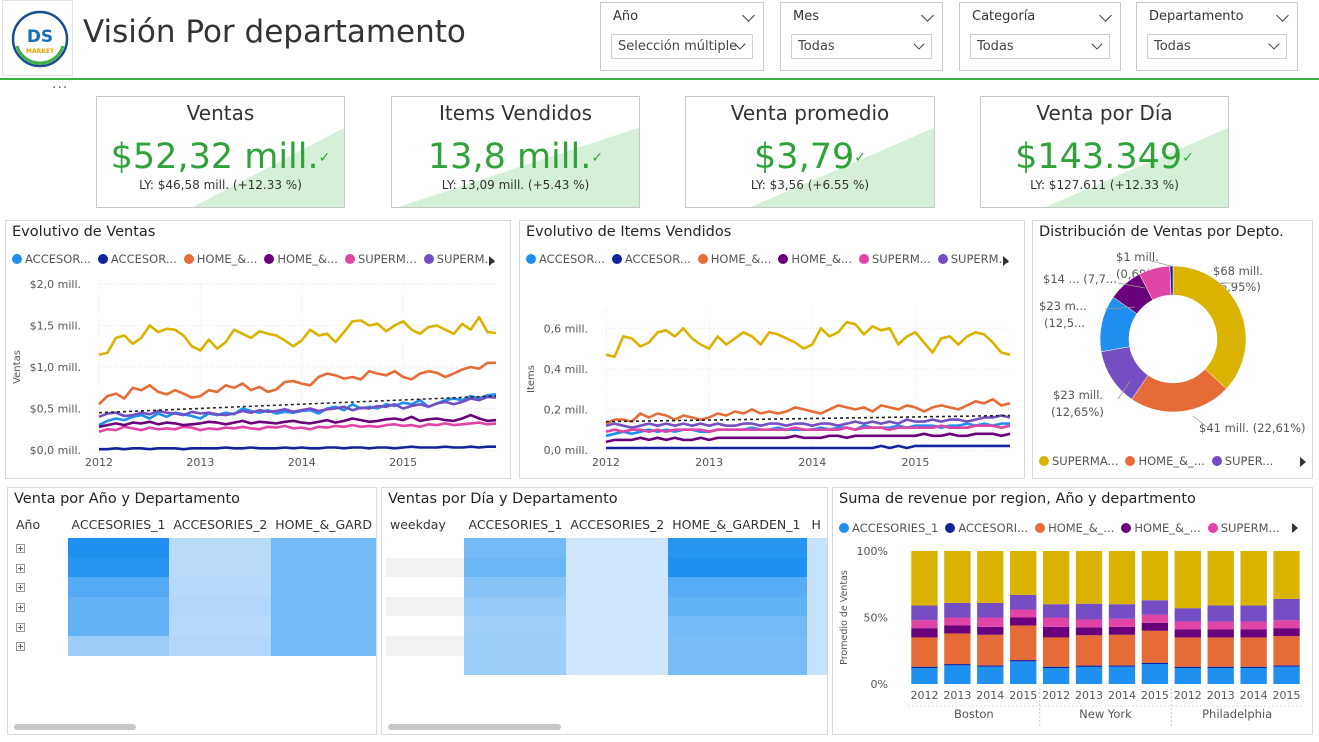 The width and height of the screenshot is (1319, 742). I want to click on column-header: ACCESORIES_1, so click(119, 524).